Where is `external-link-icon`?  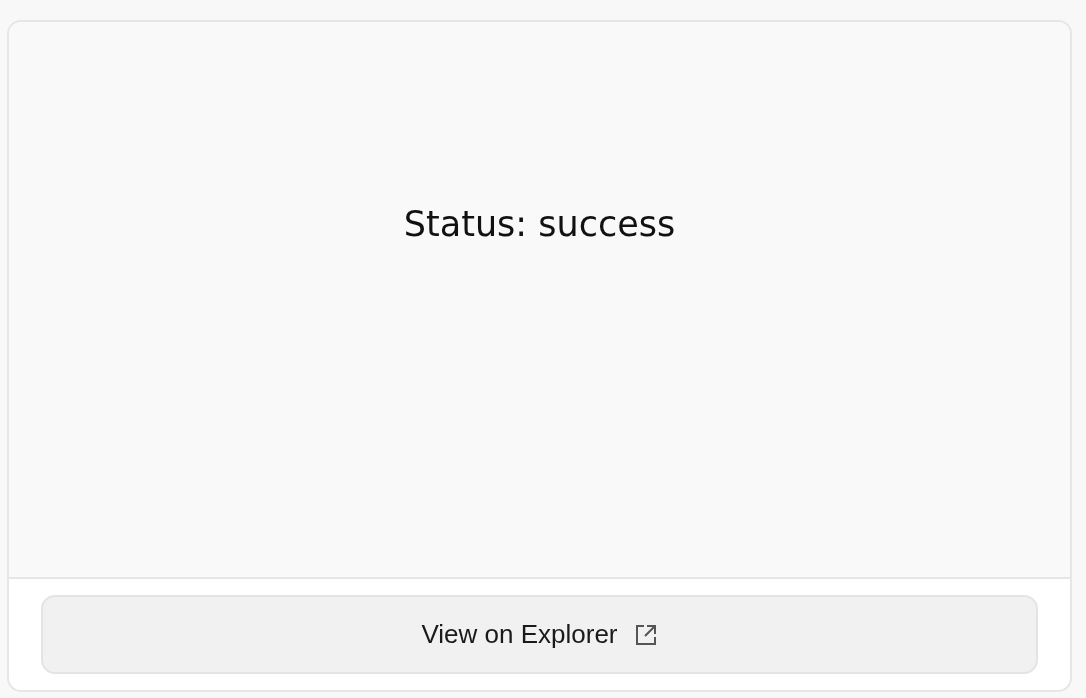
external-link-icon is located at coordinates (645, 634).